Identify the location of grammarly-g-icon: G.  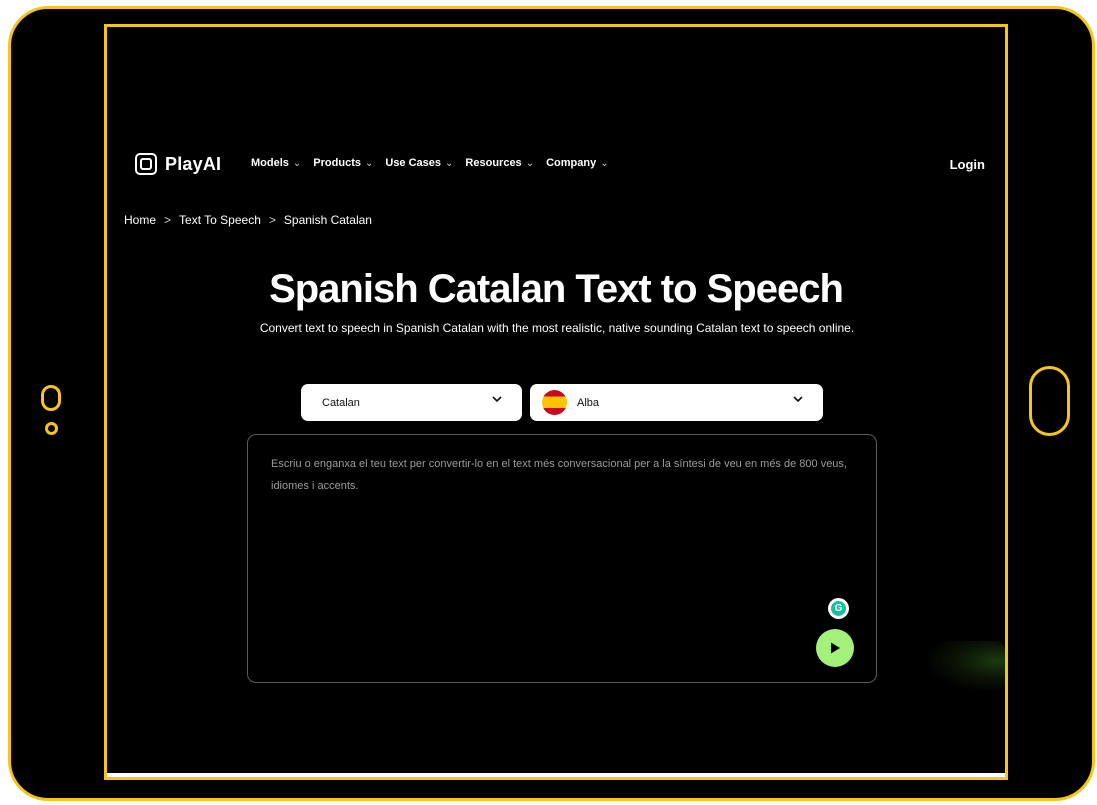
(838, 608).